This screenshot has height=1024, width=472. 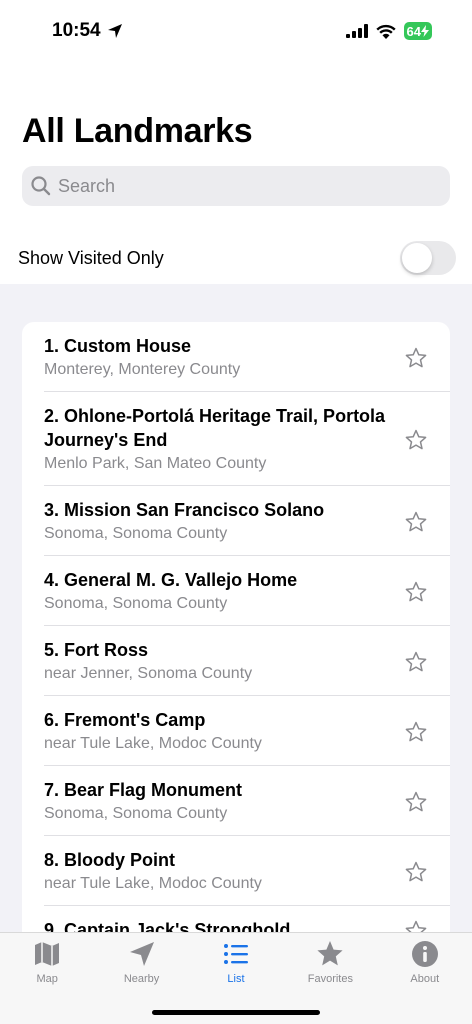 I want to click on search-bar, so click(x=236, y=186).